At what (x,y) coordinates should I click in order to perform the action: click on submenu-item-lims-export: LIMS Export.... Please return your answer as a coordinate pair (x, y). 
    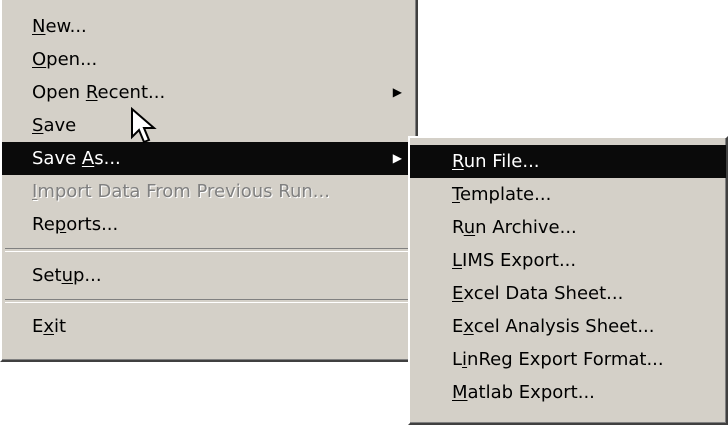
    Looking at the image, I should click on (568, 260).